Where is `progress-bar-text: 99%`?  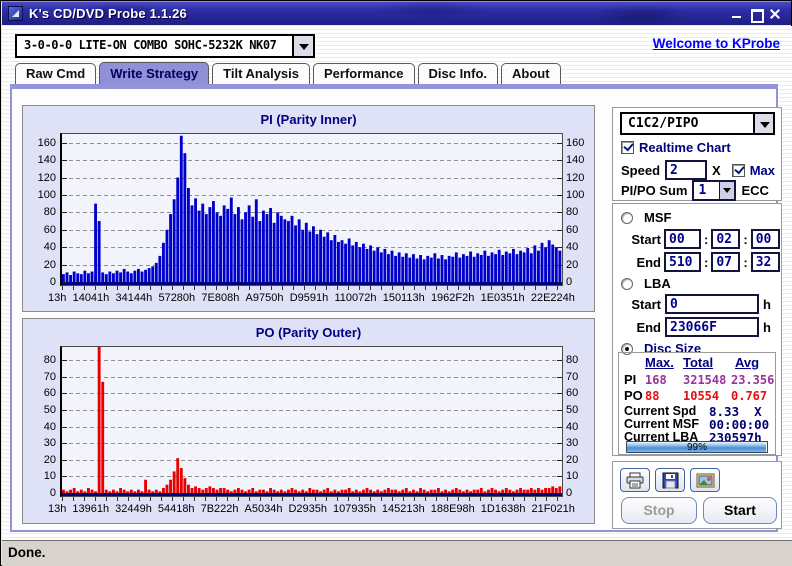
progress-bar-text: 99% is located at coordinates (696, 447).